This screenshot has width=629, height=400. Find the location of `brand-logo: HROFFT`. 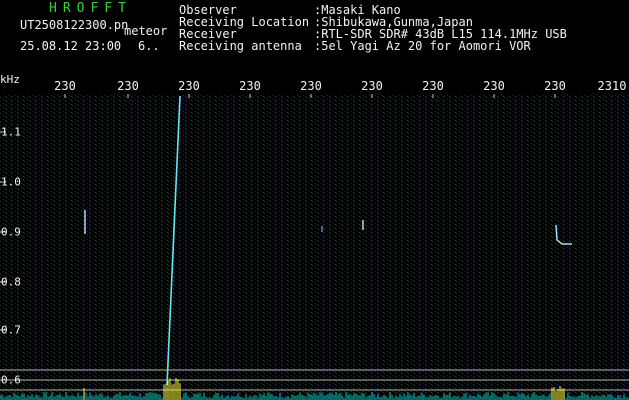

brand-logo: HROFFT is located at coordinates (90, 8).